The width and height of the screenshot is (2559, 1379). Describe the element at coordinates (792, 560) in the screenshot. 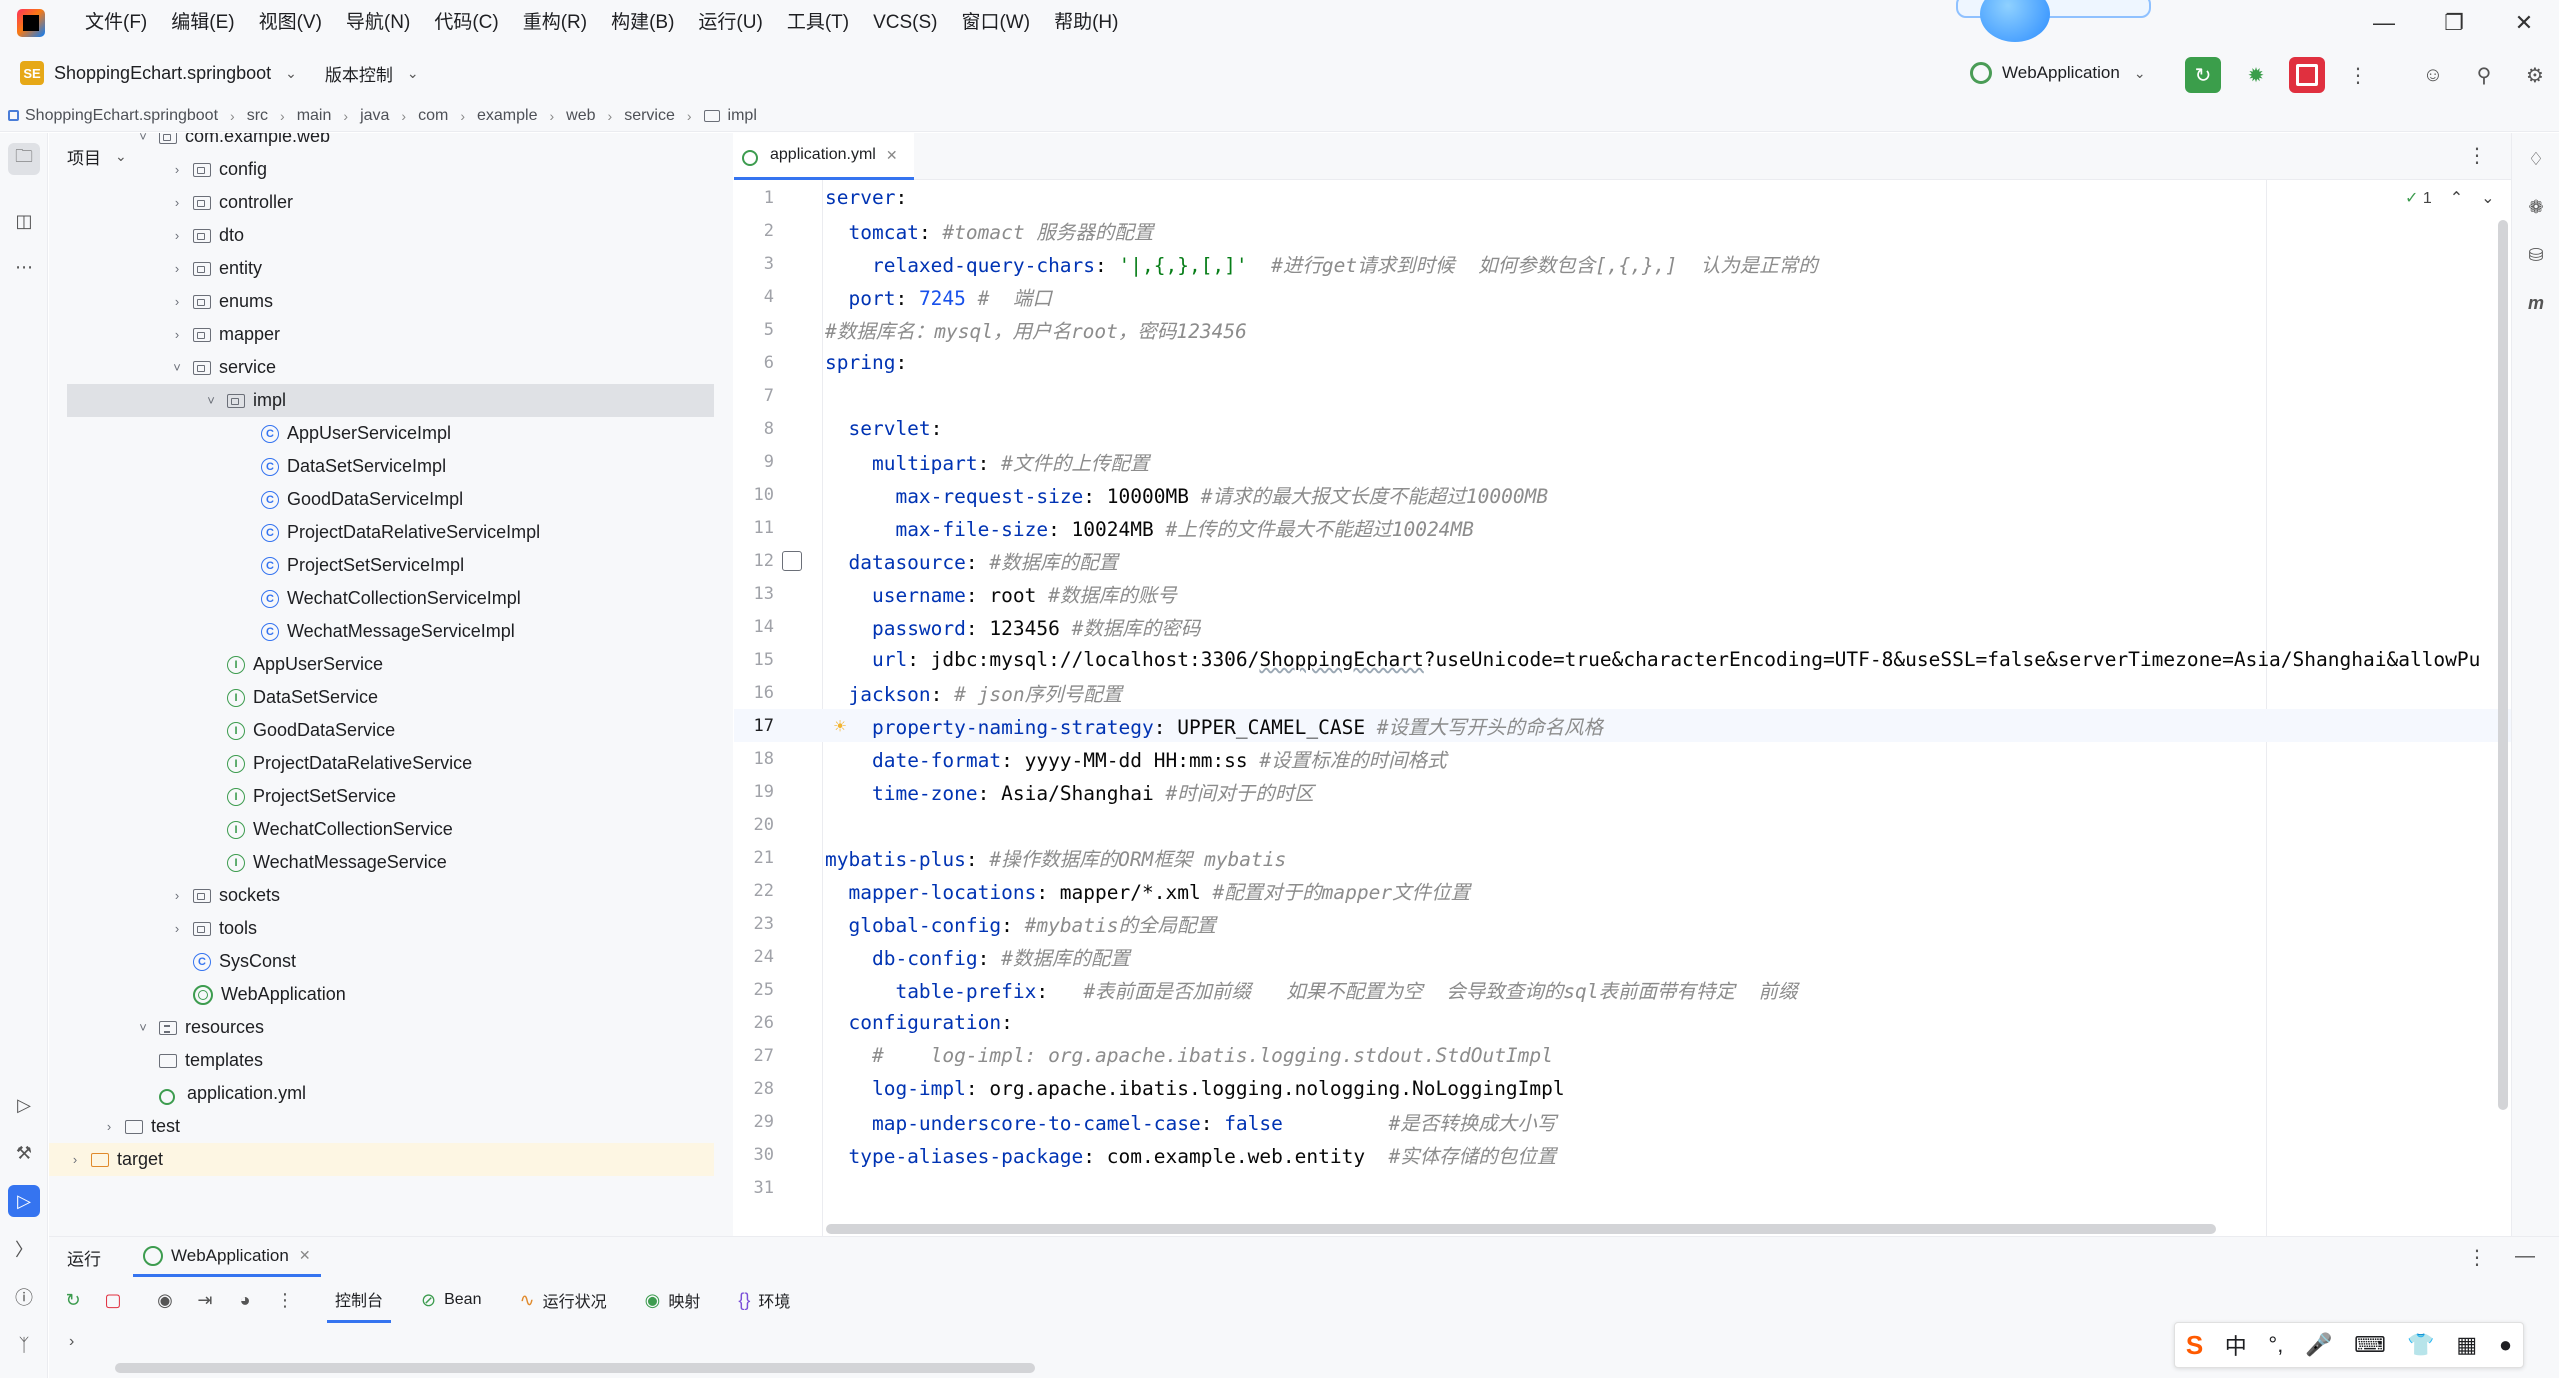

I see `datasource-gutter-icon` at that location.